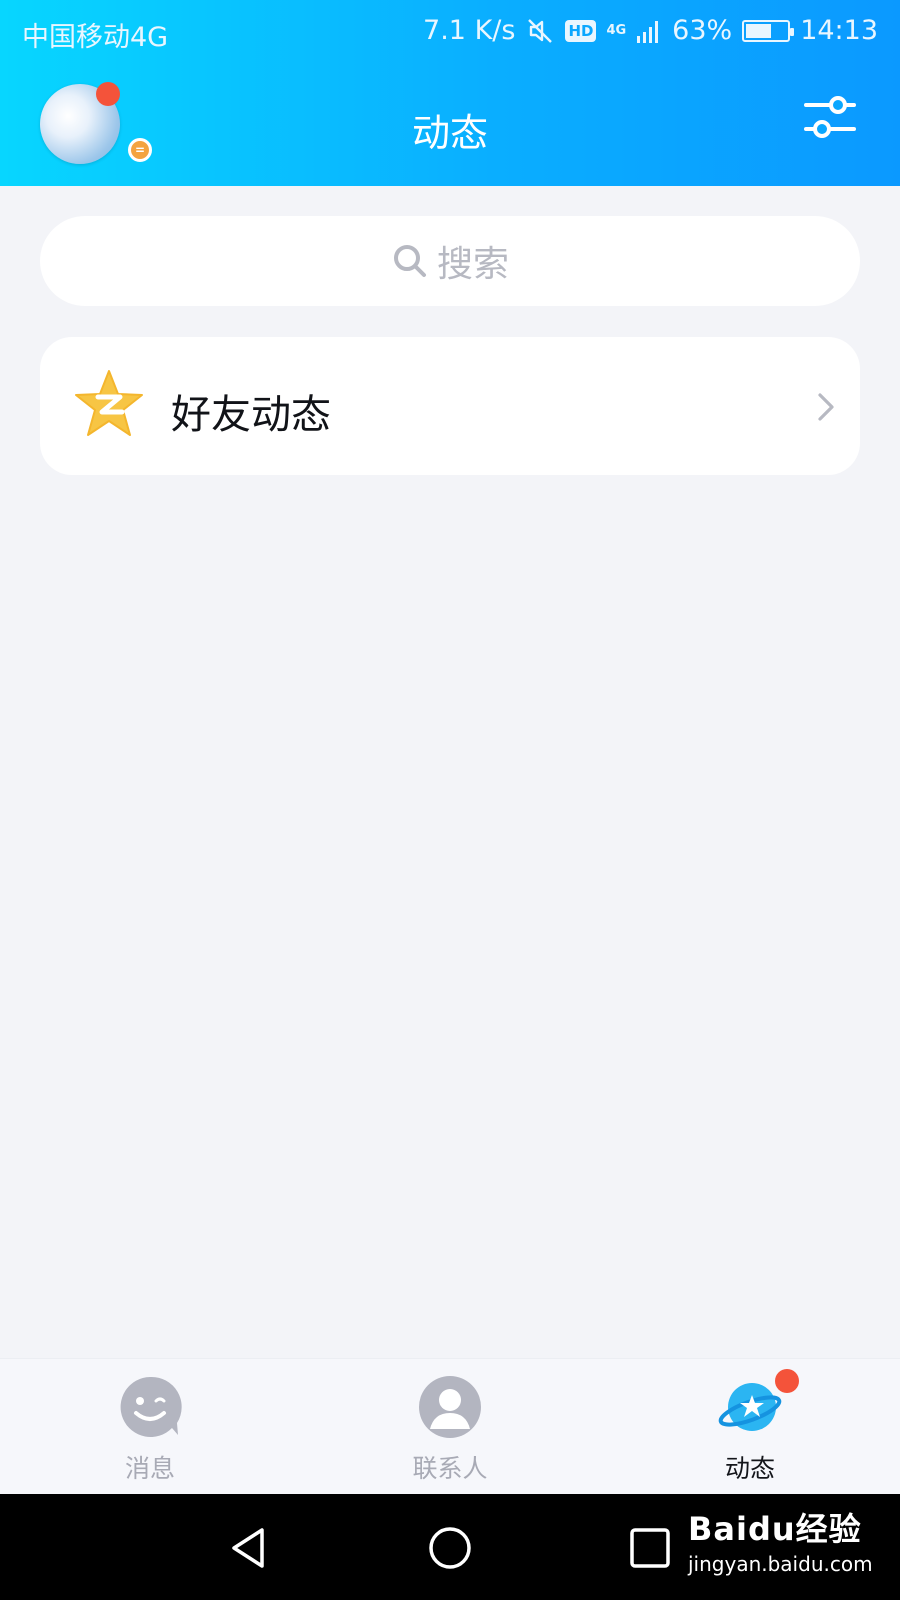  I want to click on tab-feed: 动态, so click(750, 1427).